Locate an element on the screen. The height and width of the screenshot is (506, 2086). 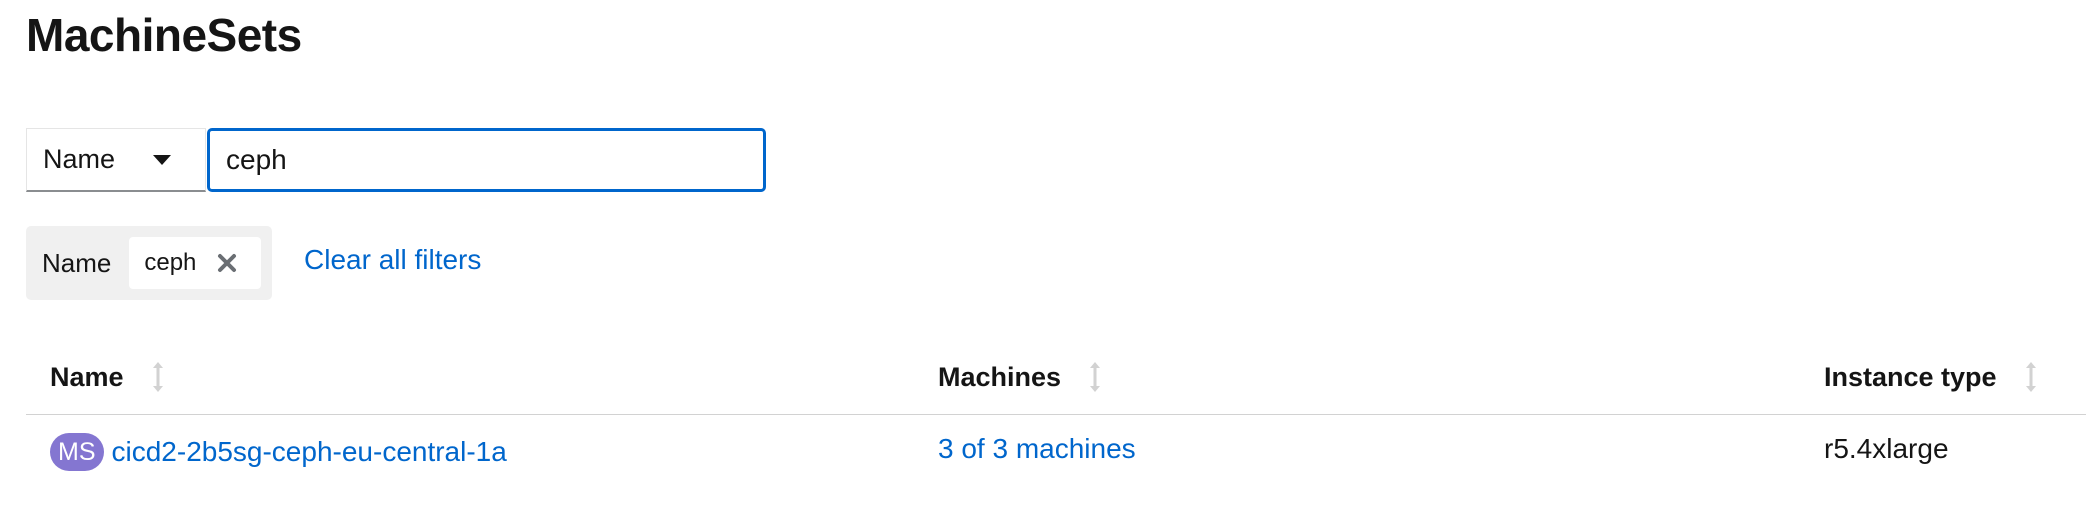
table-header: Name Machines Instance type is located at coordinates (1056, 380).